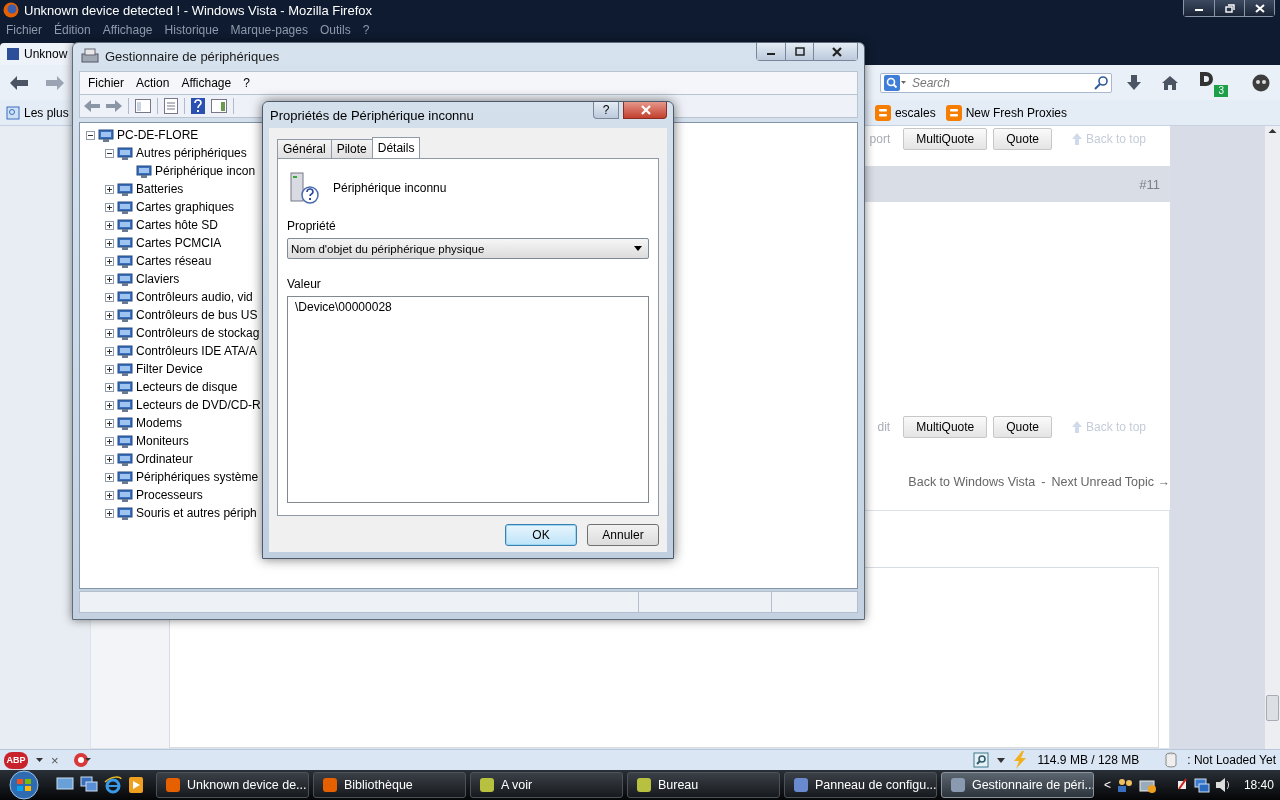 This screenshot has width=1280, height=800. Describe the element at coordinates (1170, 82) in the screenshot. I see `home-icon` at that location.